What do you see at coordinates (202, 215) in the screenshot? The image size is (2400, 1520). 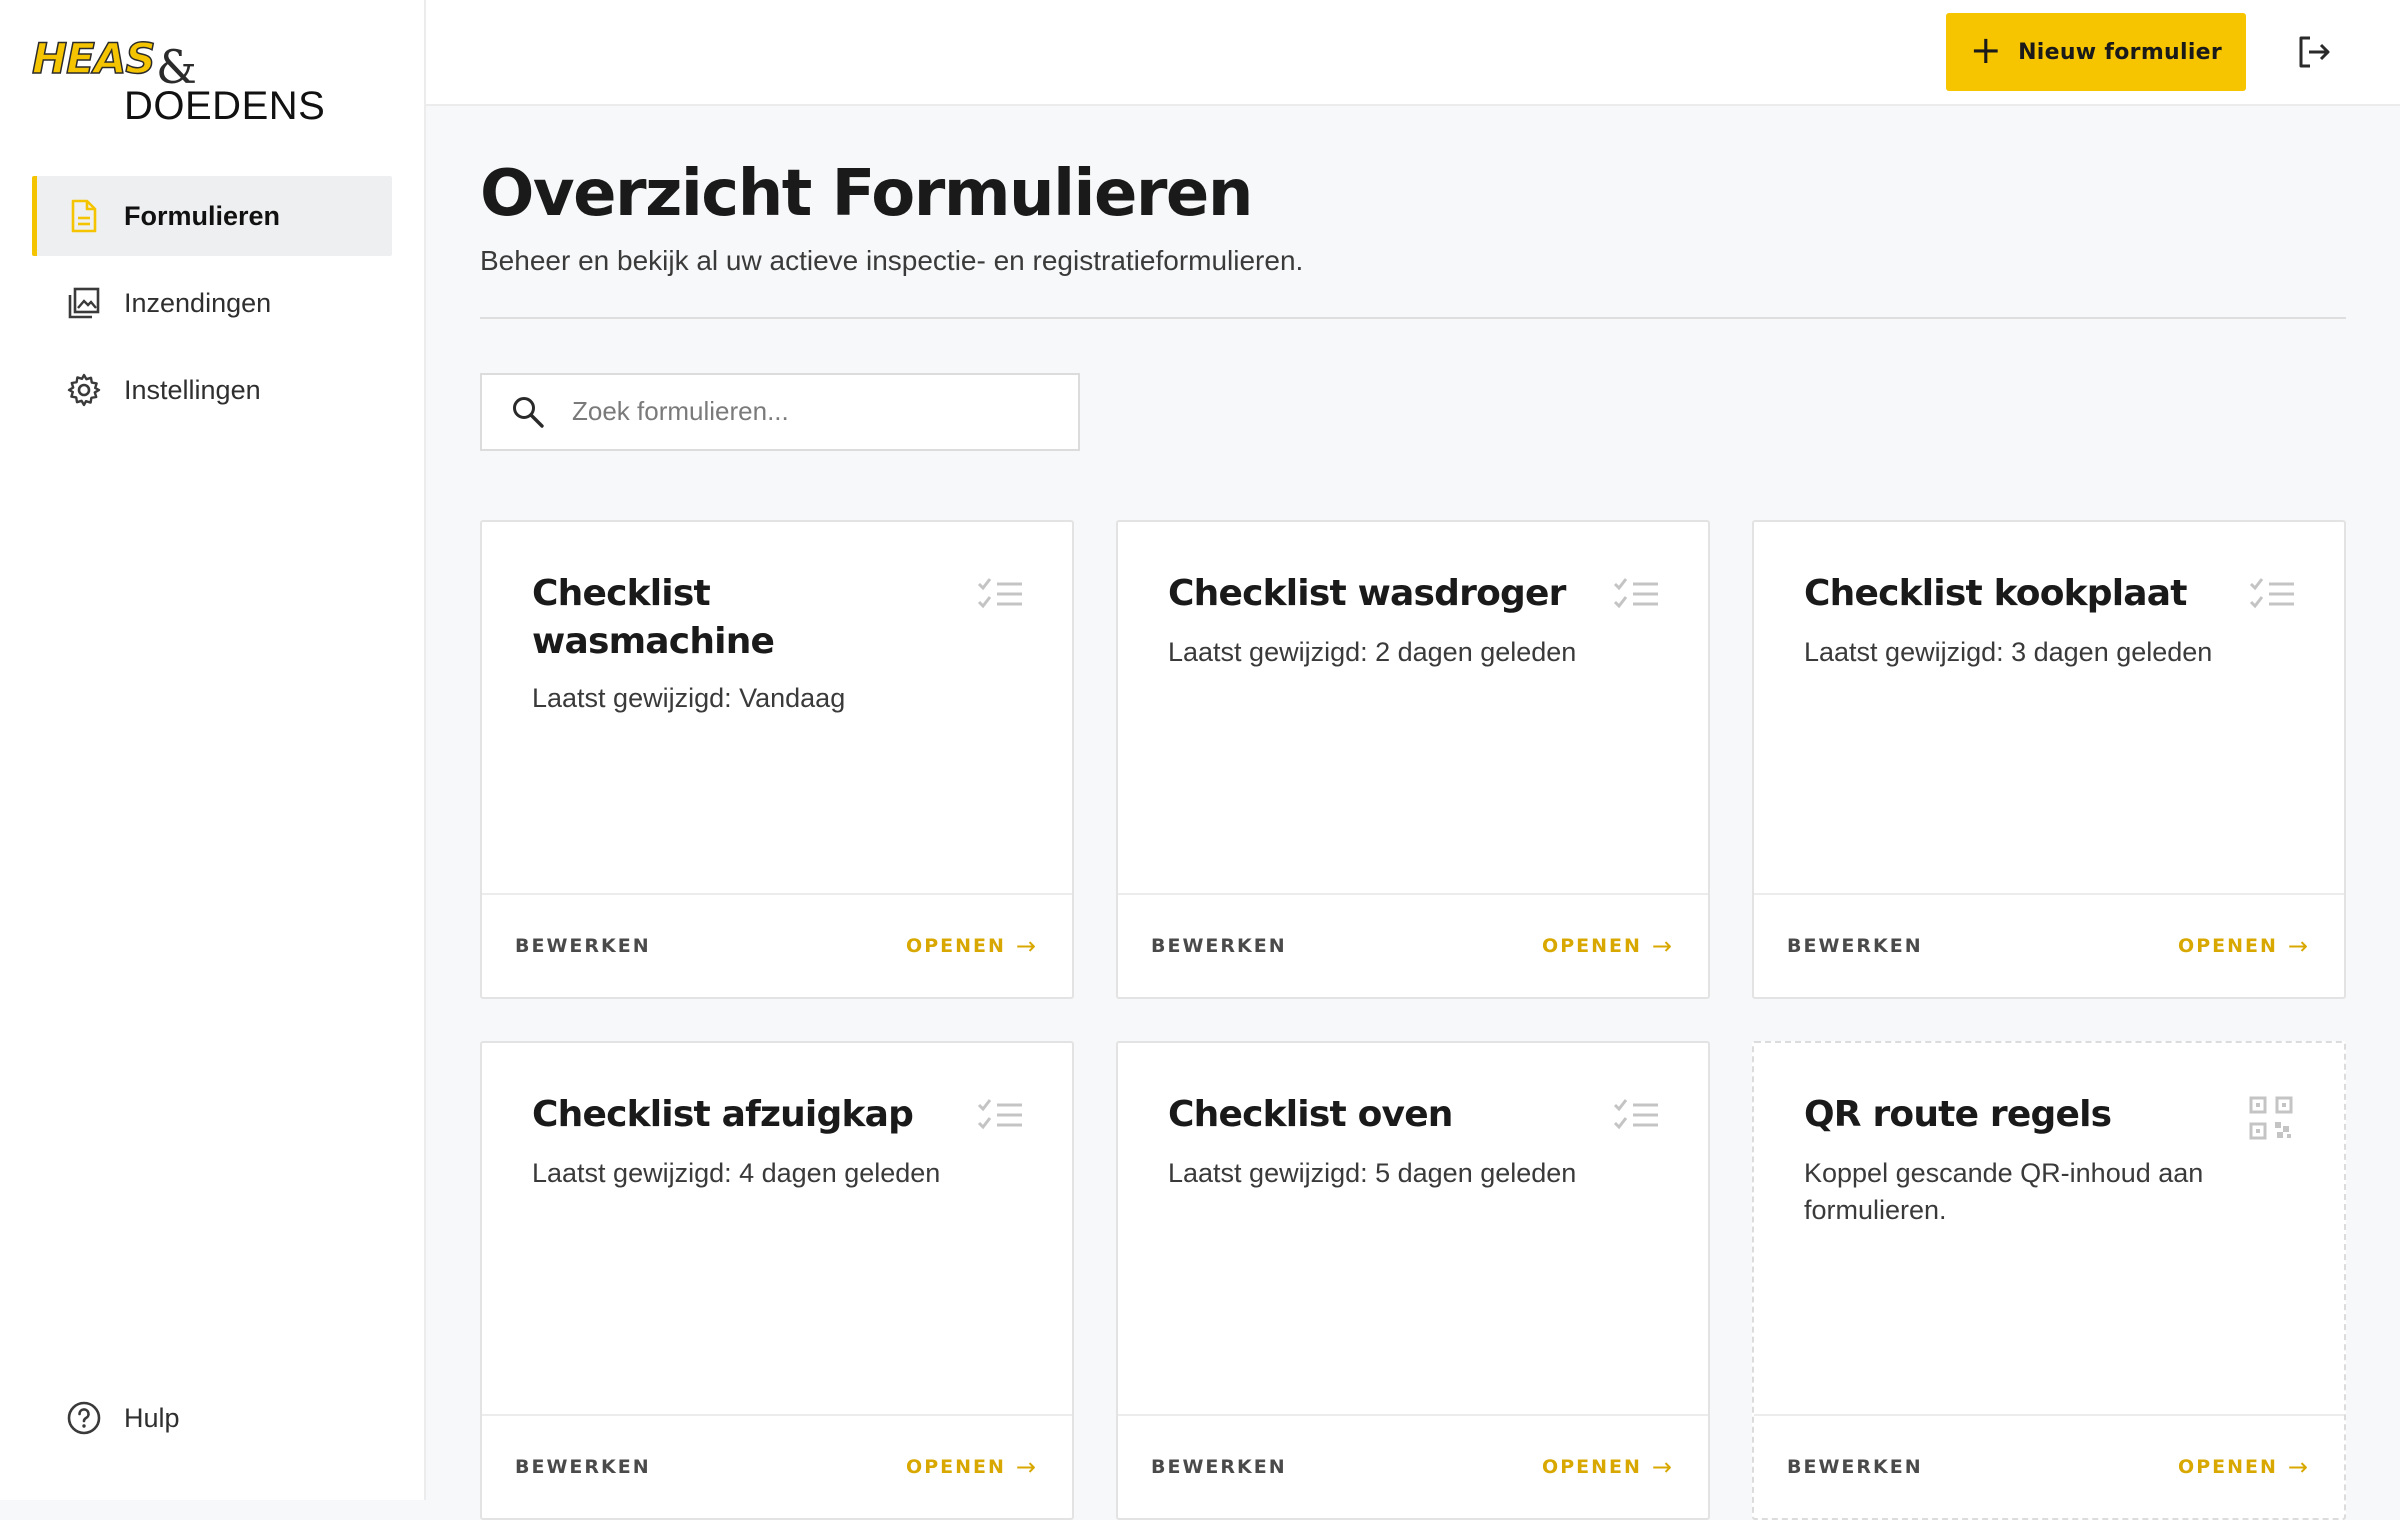 I see `sidebar-item-label: Formulieren` at bounding box center [202, 215].